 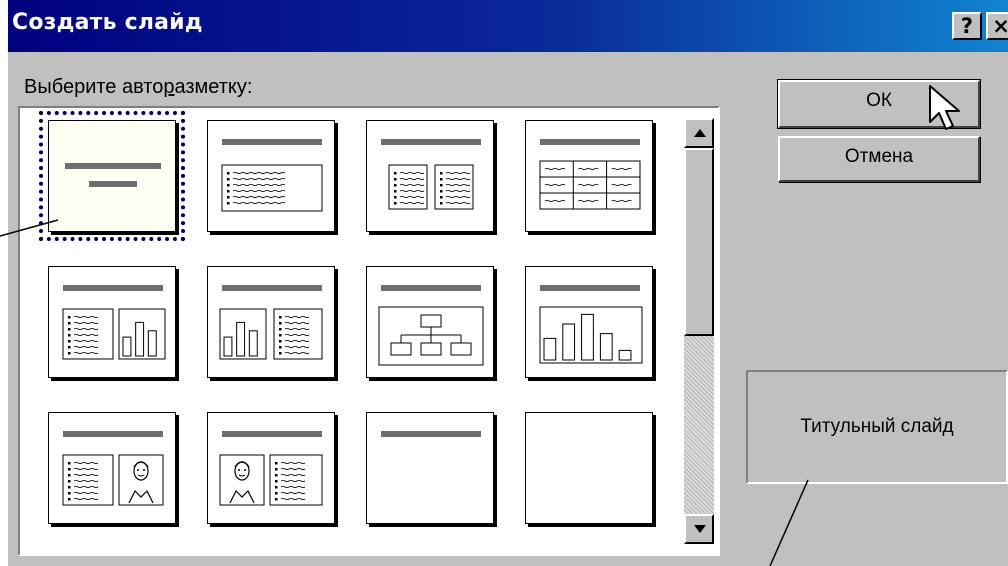 I want to click on gallery-scrollbar, so click(x=699, y=331).